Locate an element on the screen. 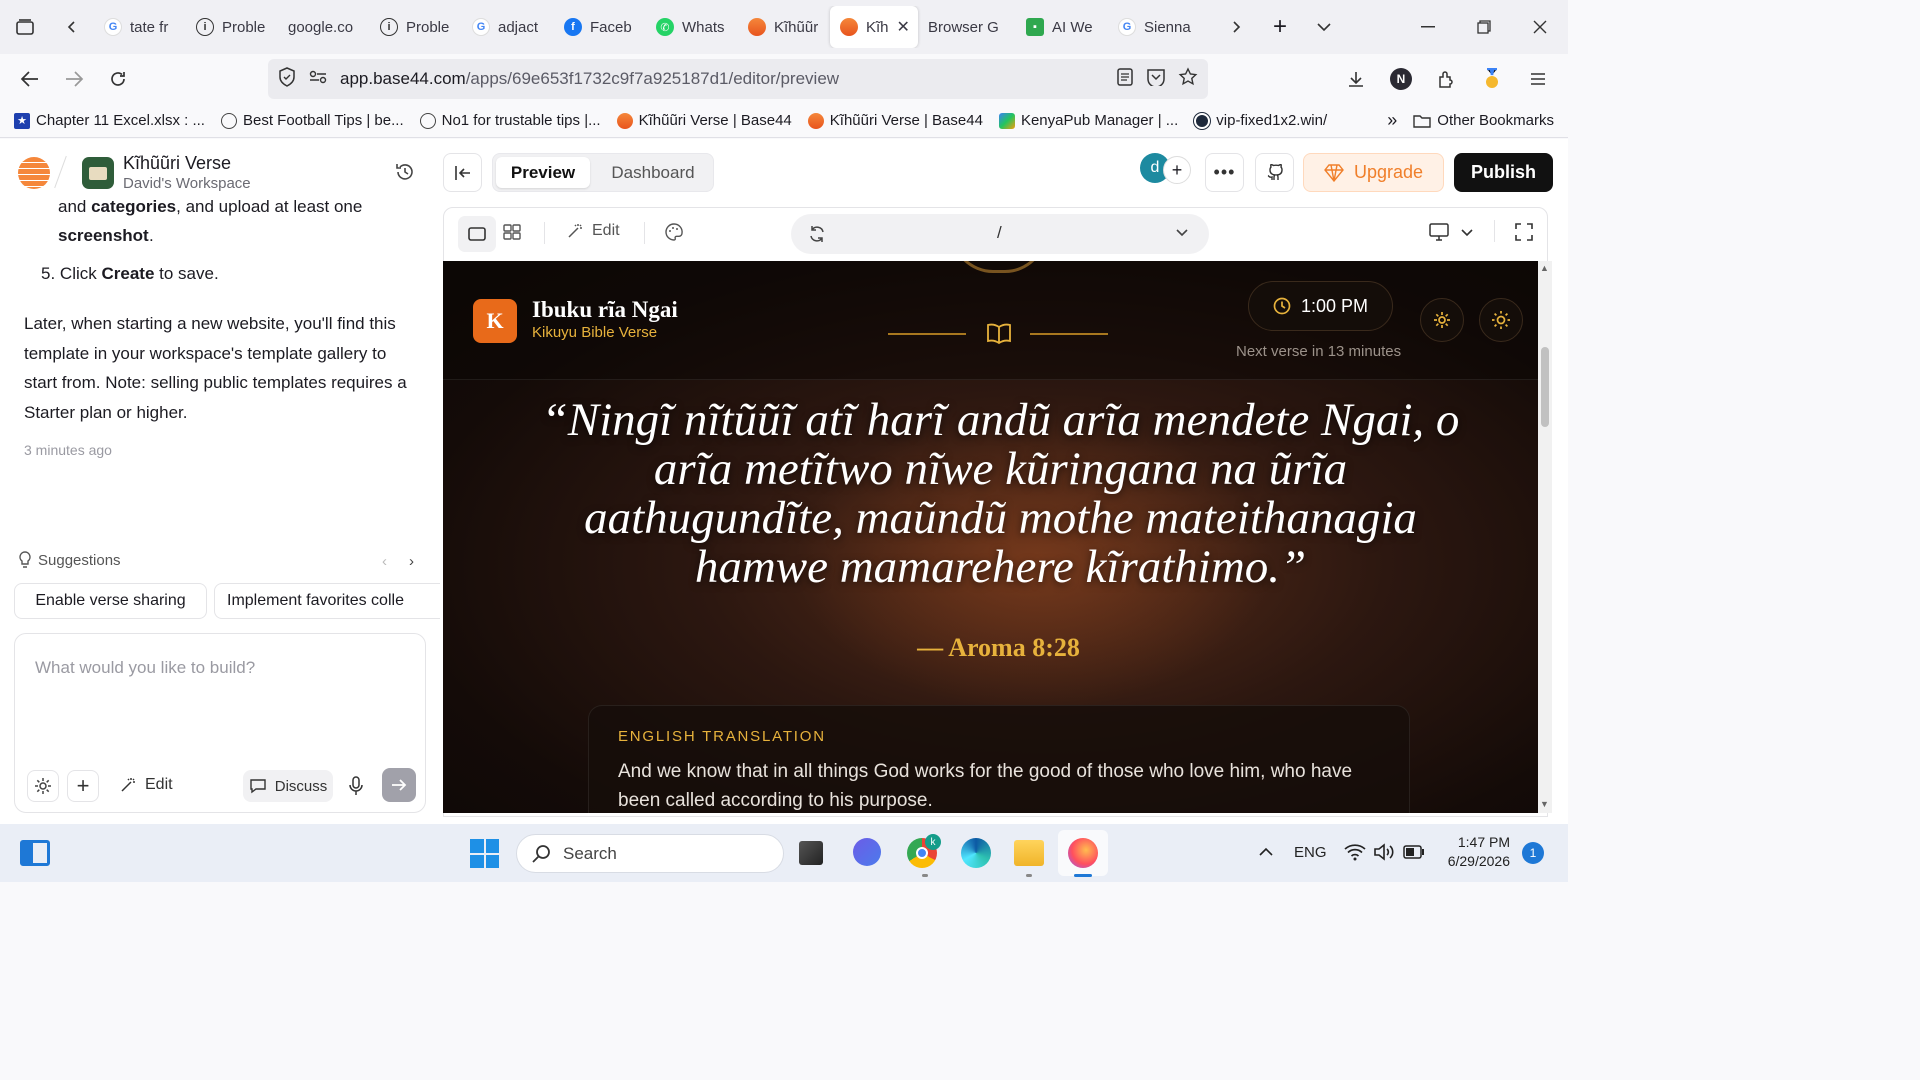 This screenshot has height=1080, width=1920. tab-dashboard: Dashboard is located at coordinates (653, 172).